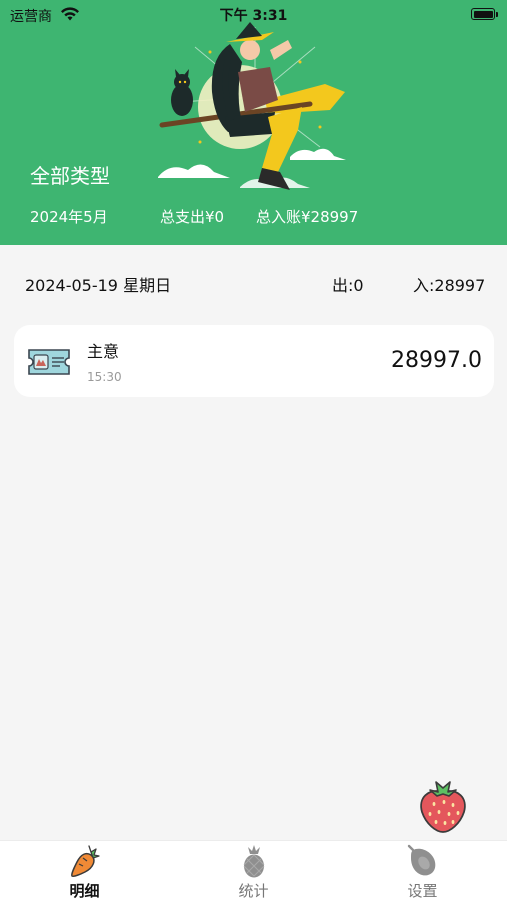 The height and width of the screenshot is (900, 507). Describe the element at coordinates (70, 174) in the screenshot. I see `category-filter: 全部类型` at that location.